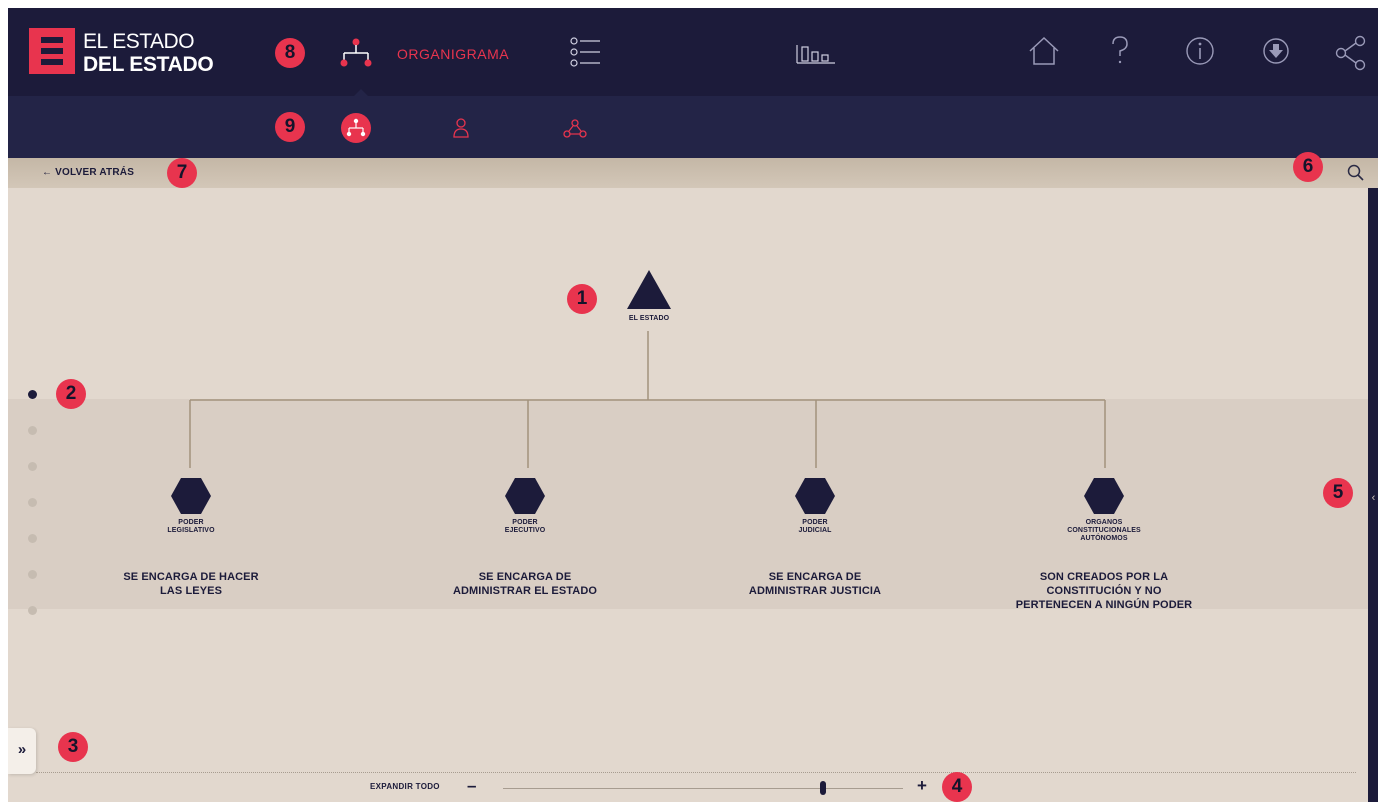 This screenshot has width=1378, height=802. Describe the element at coordinates (1373, 498) in the screenshot. I see `right-panel-toggle: ‹` at that location.